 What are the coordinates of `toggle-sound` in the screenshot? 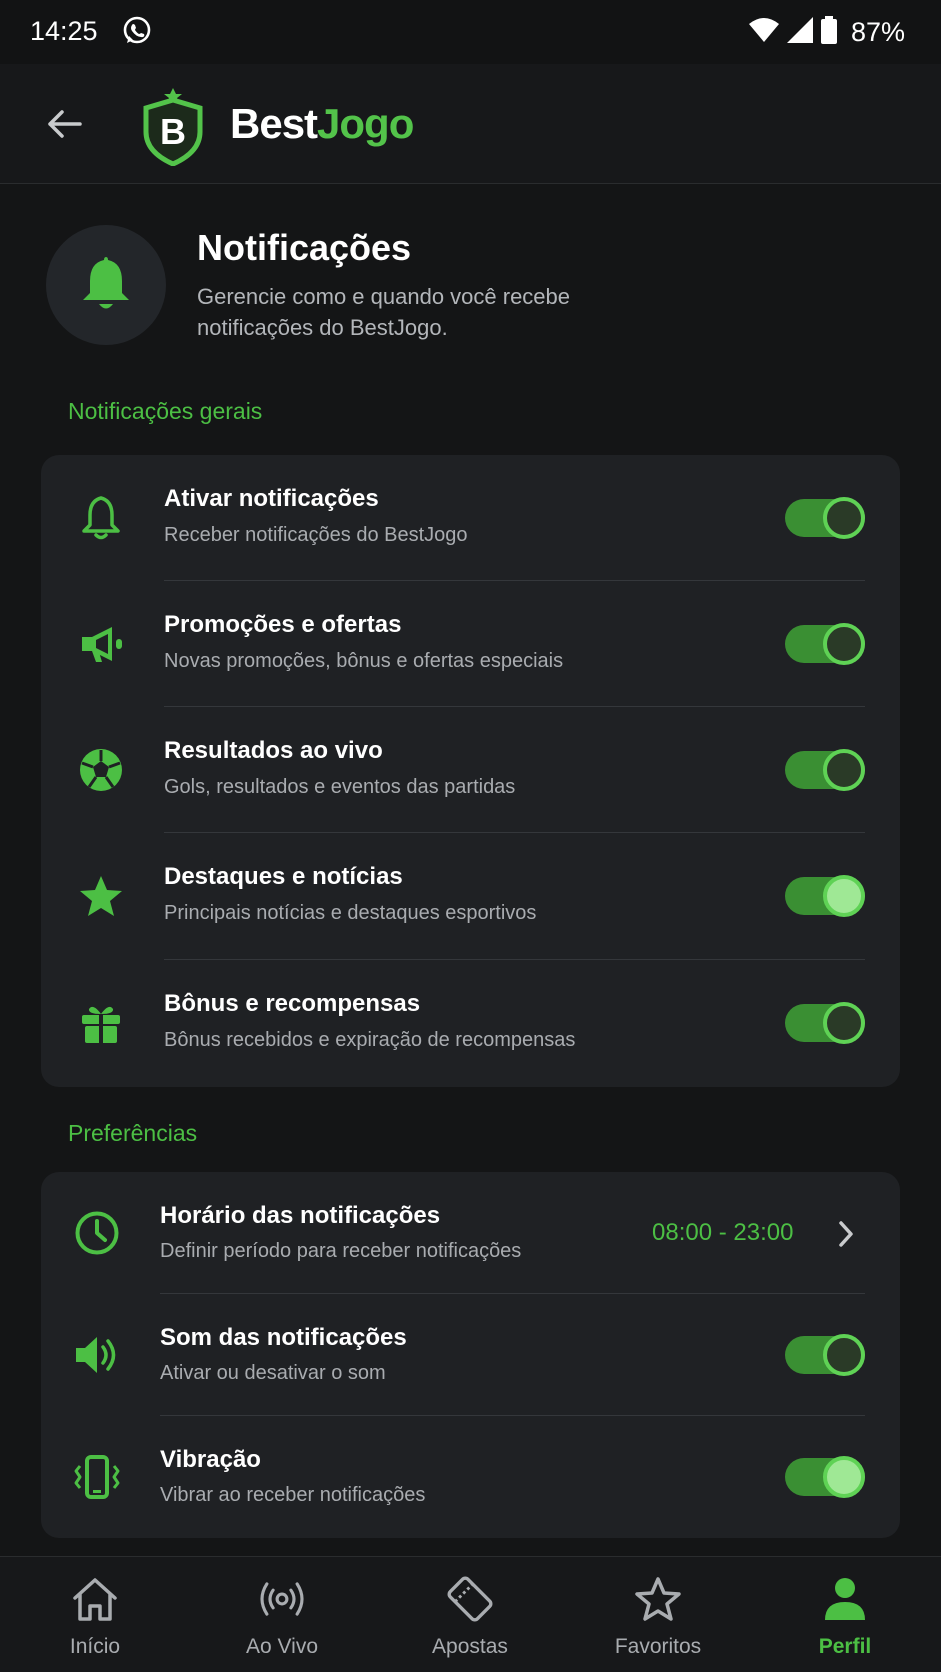 It's located at (825, 1355).